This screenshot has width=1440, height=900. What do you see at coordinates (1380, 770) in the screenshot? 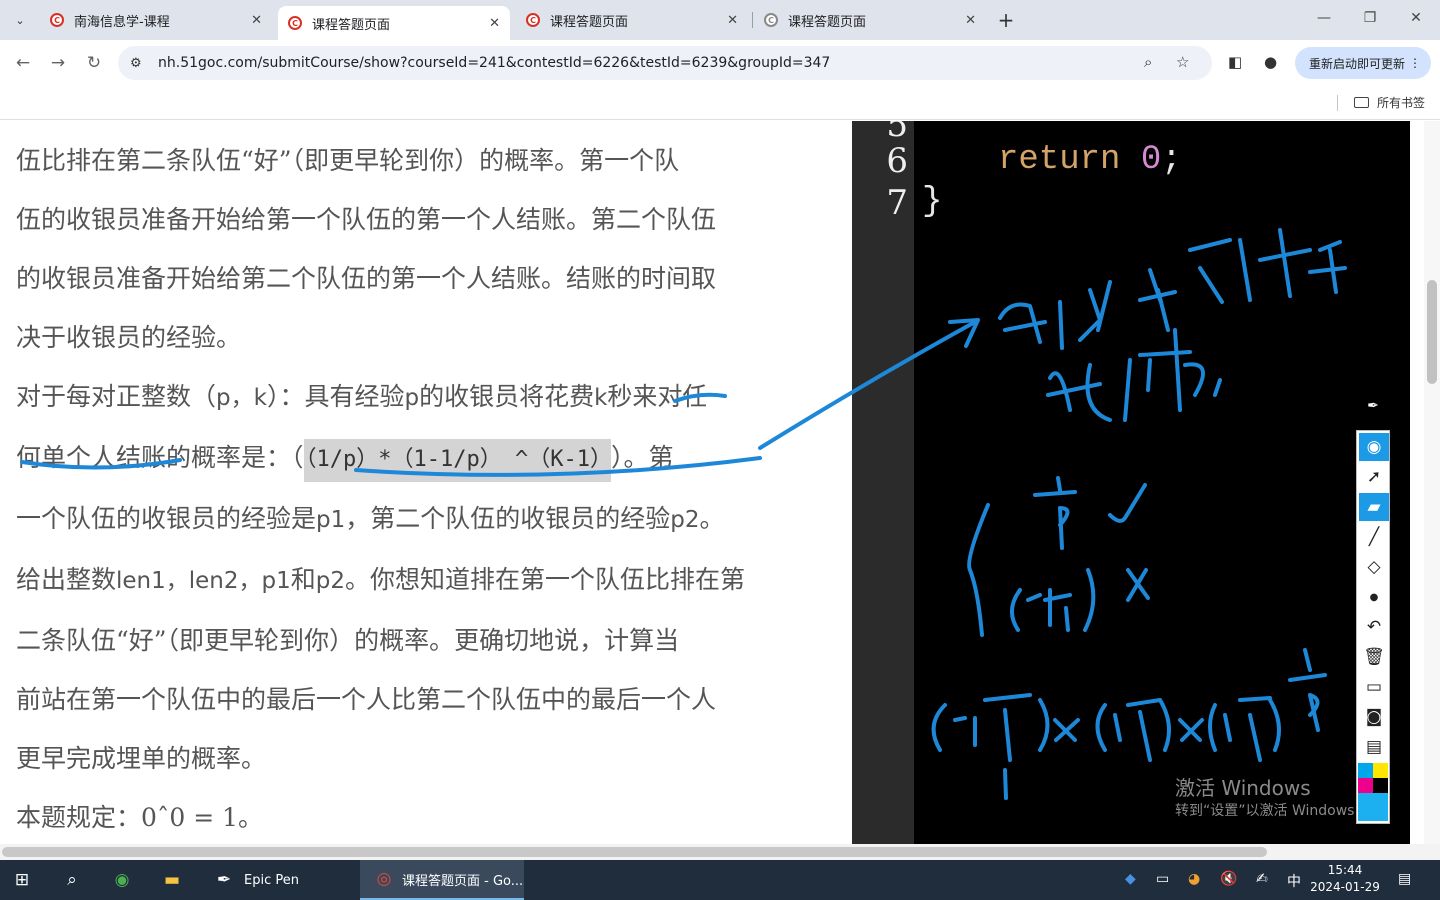
I see `color-swatch-yellow` at bounding box center [1380, 770].